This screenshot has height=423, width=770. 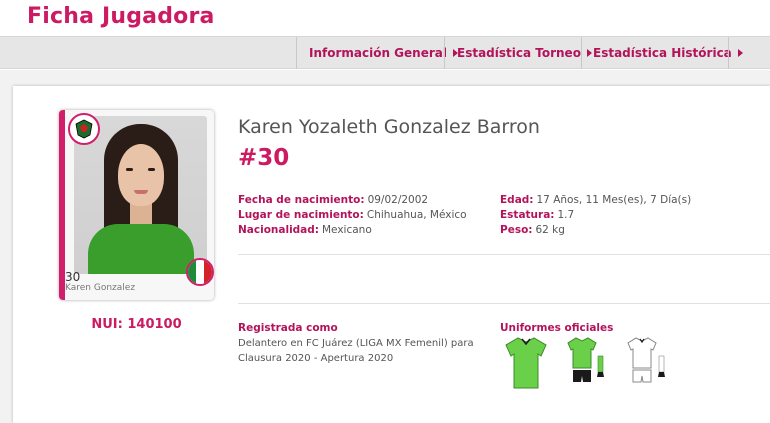 What do you see at coordinates (301, 200) in the screenshot?
I see `info-label: Fecha de nacimiento:` at bounding box center [301, 200].